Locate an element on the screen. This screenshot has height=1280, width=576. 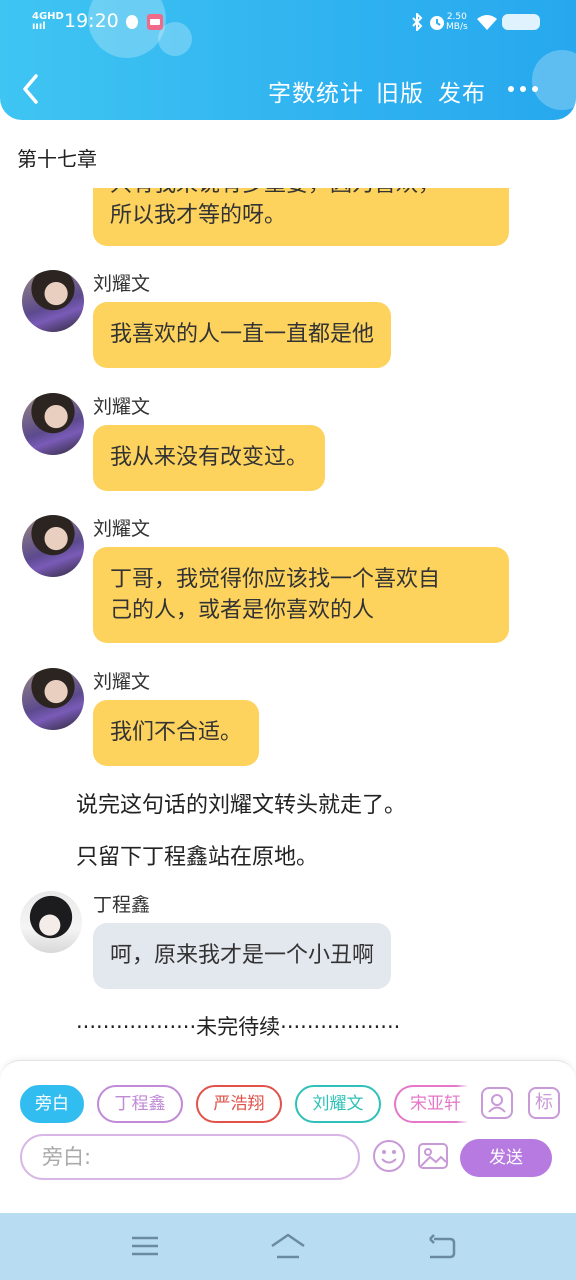
role-chip-ding-chengxin: 丁程鑫 is located at coordinates (140, 1104).